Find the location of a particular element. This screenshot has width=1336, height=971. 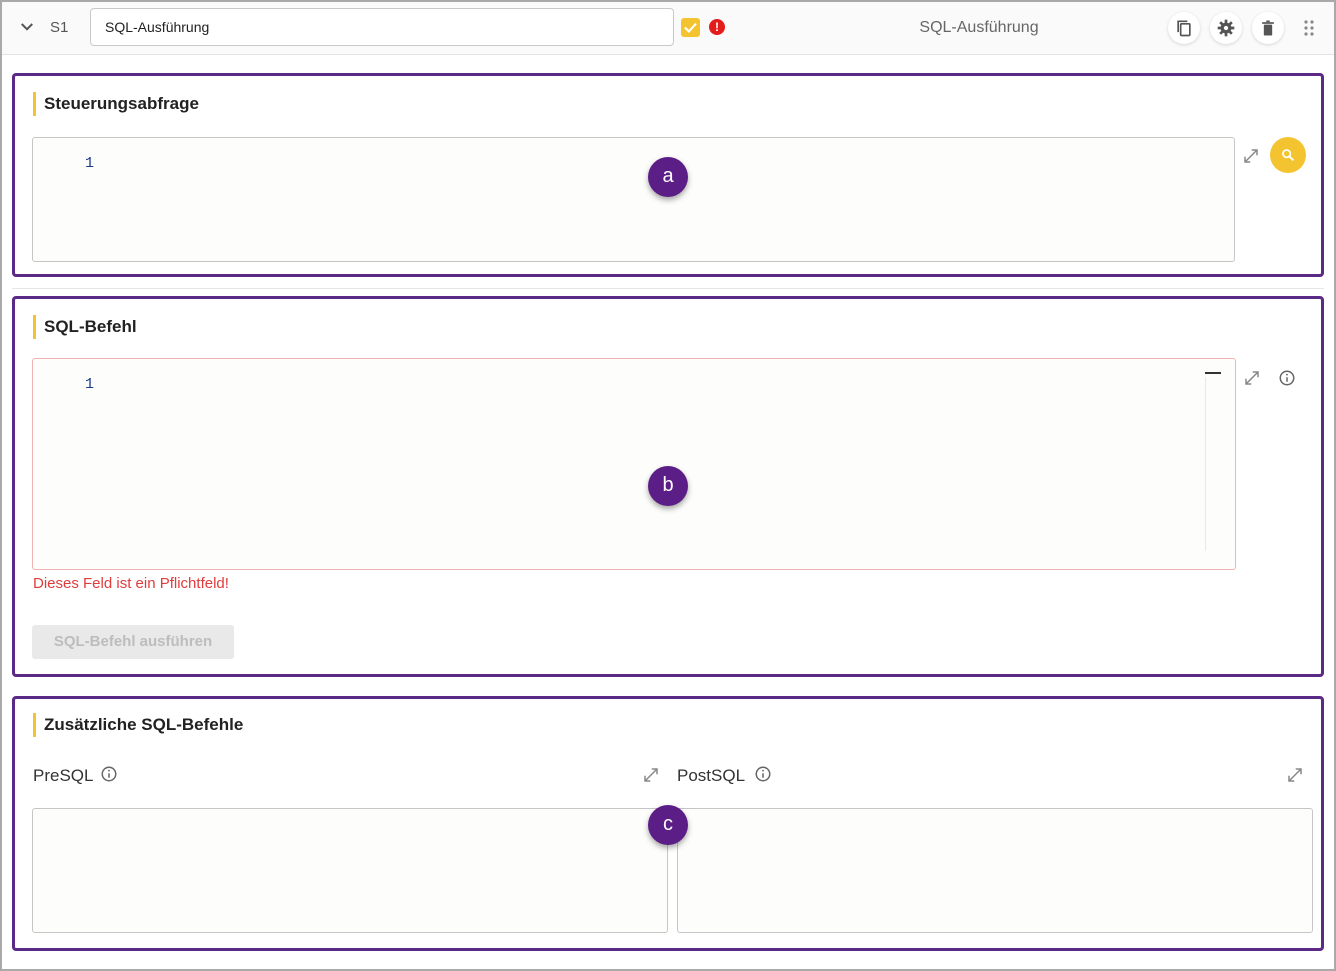

section-title: Steuerungsabfrage is located at coordinates (116, 104).